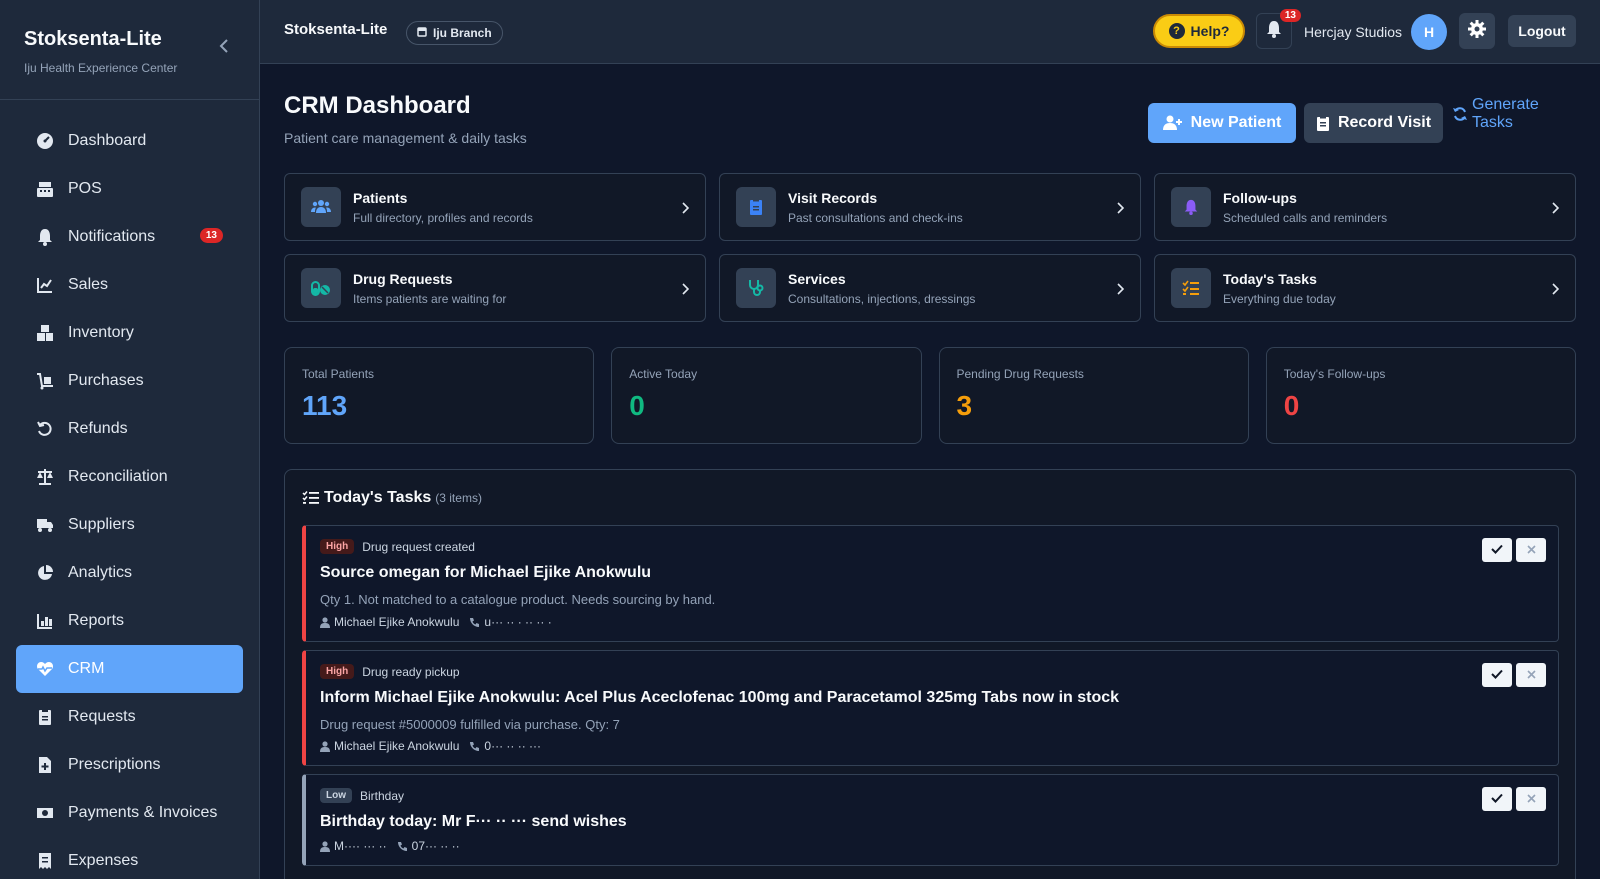 This screenshot has height=879, width=1600. I want to click on receipt-icon, so click(45, 861).